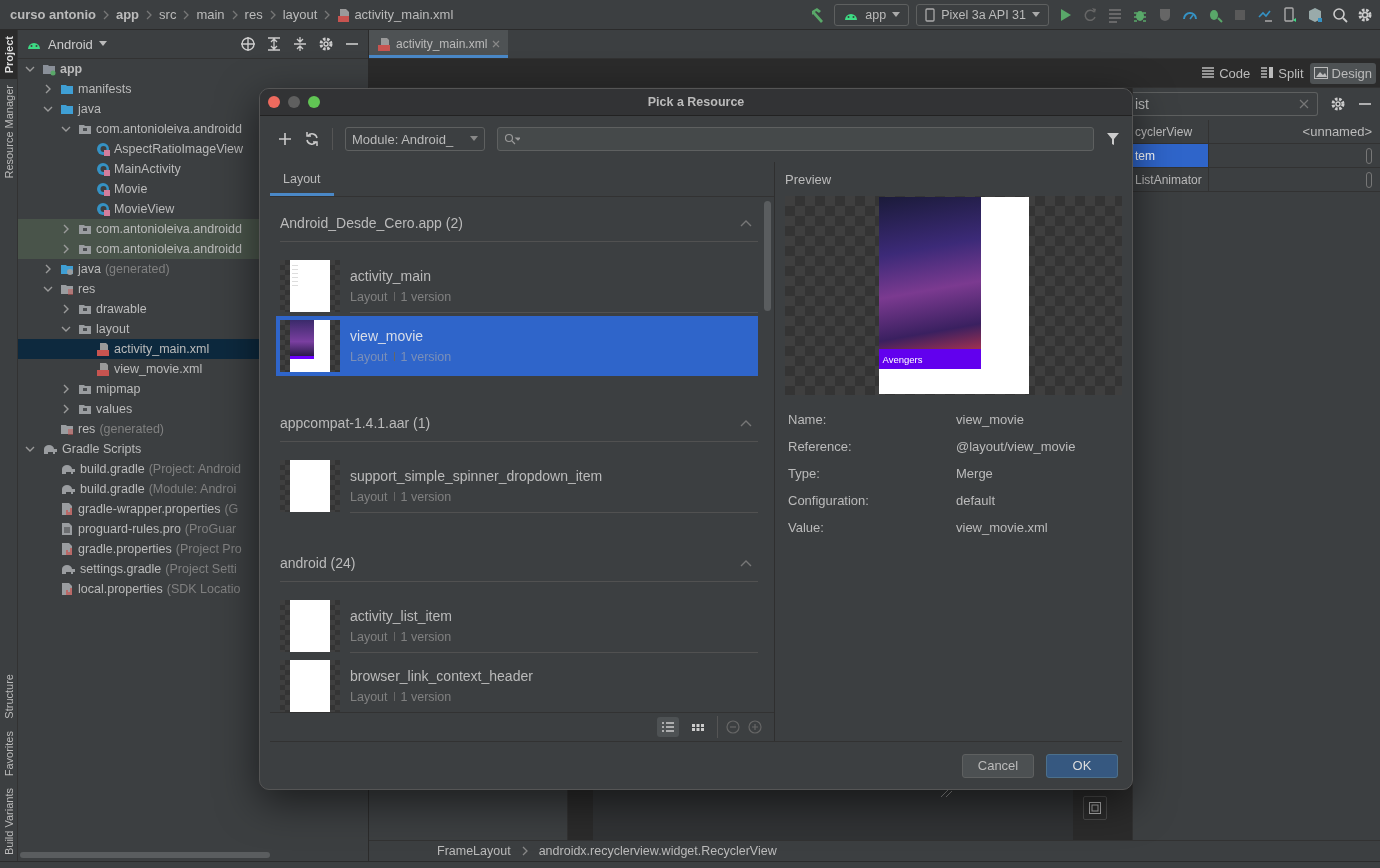 The width and height of the screenshot is (1380, 868). What do you see at coordinates (302, 179) in the screenshot?
I see `tab: Layout` at bounding box center [302, 179].